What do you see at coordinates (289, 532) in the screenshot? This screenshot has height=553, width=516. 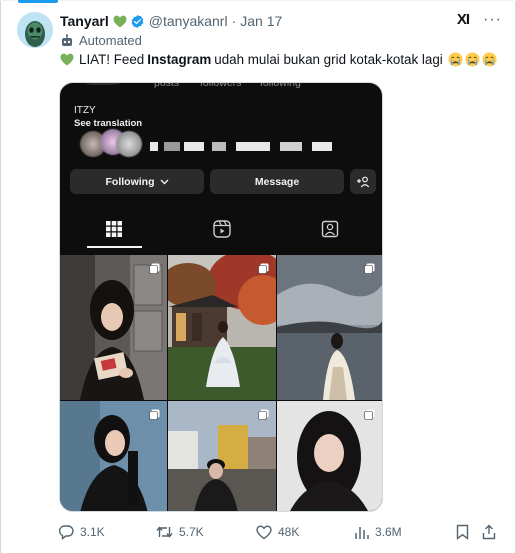 I see `like-count: 48K` at bounding box center [289, 532].